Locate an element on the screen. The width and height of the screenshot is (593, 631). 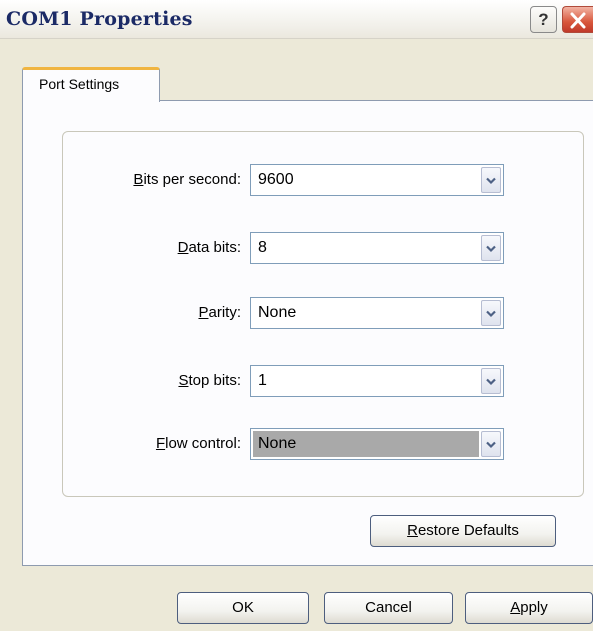
ok-button: OK is located at coordinates (243, 608).